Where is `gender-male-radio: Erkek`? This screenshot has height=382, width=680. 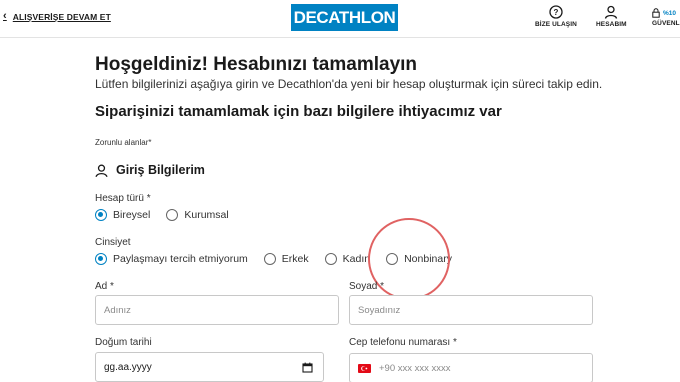 gender-male-radio: Erkek is located at coordinates (286, 259).